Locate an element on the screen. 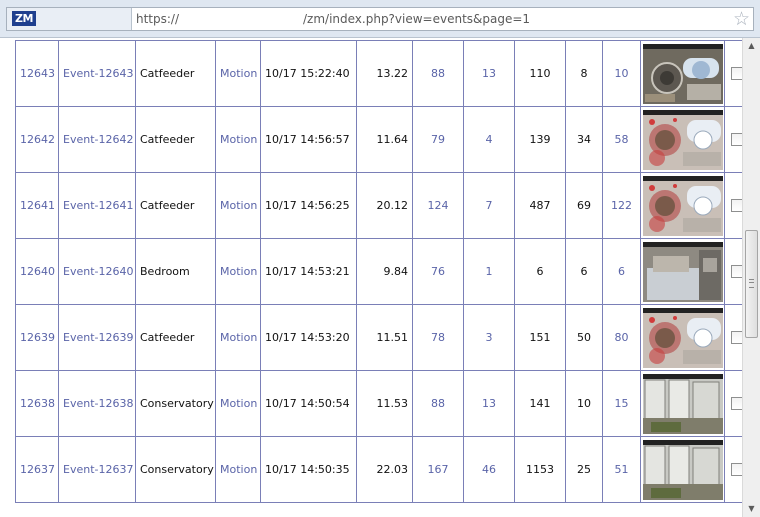  alarm-frames-link: 4 is located at coordinates (489, 139).